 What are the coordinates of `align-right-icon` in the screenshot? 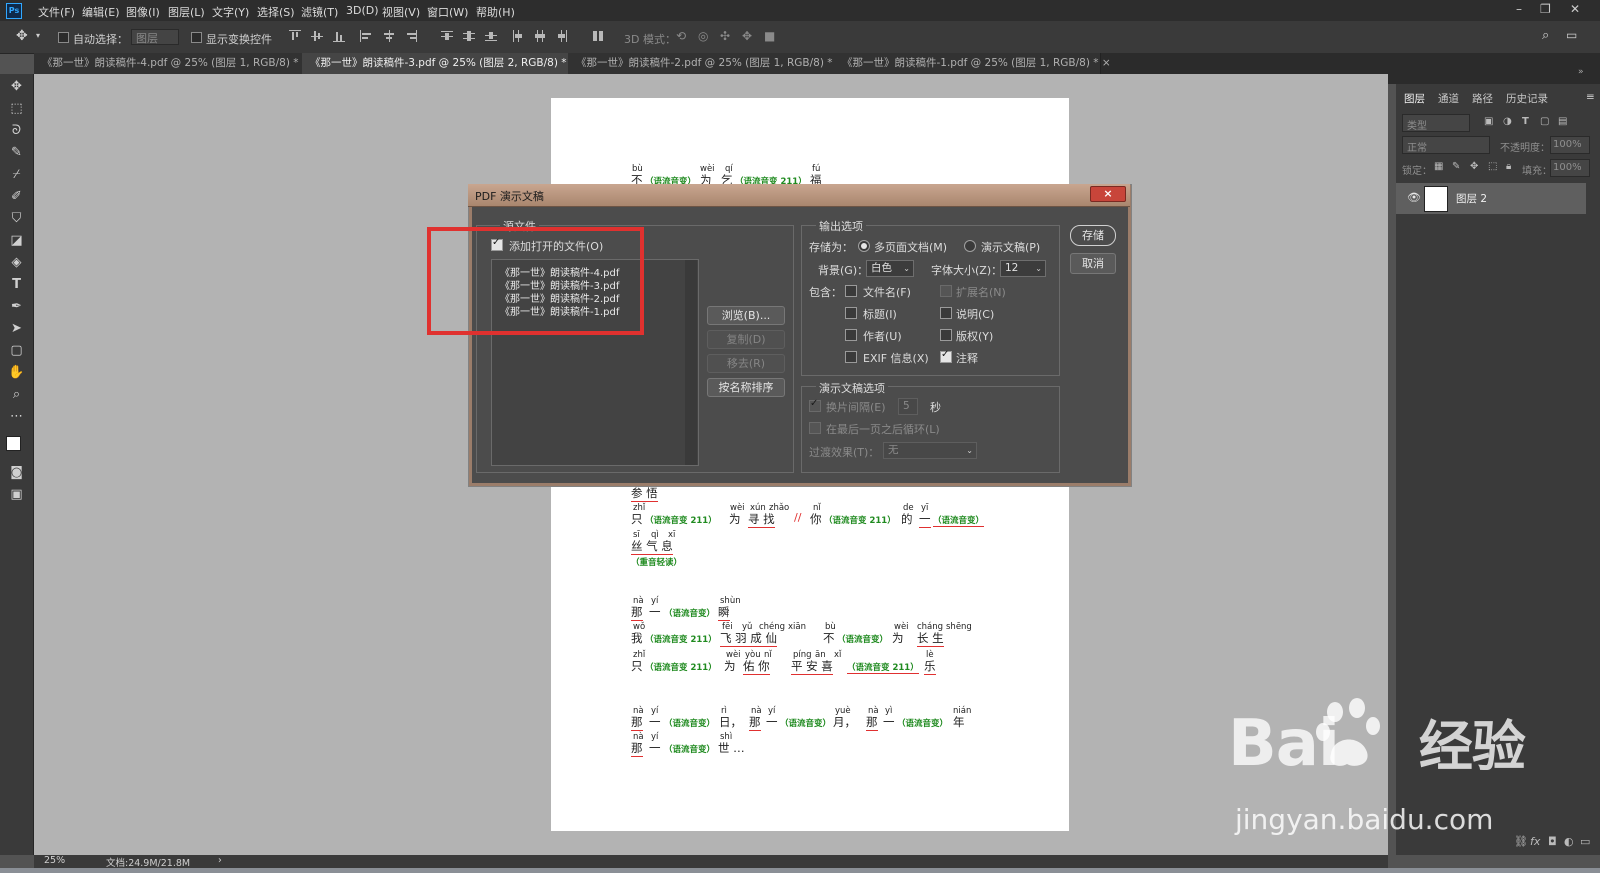 It's located at (411, 36).